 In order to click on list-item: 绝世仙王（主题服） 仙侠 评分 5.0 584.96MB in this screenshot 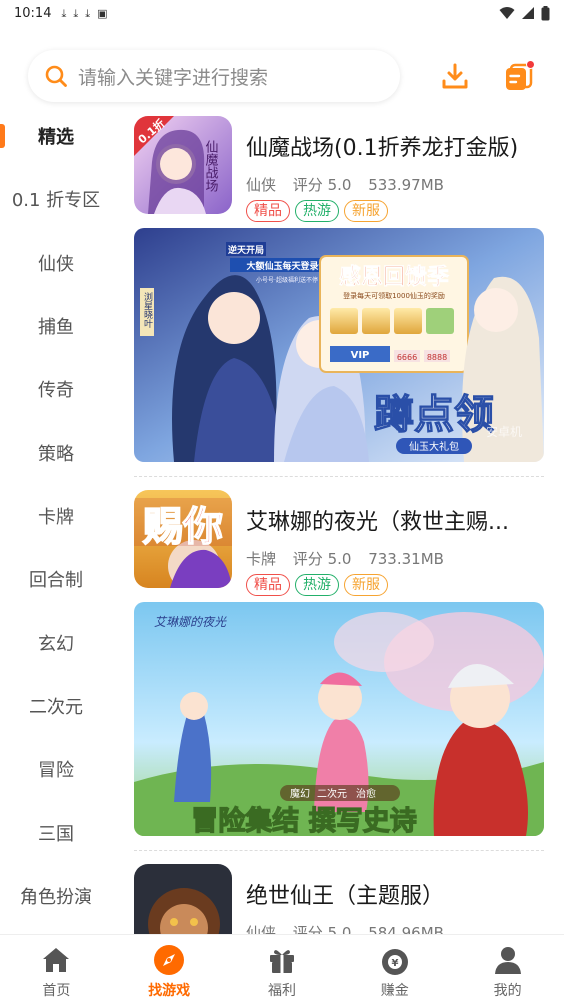, I will do `click(339, 899)`.